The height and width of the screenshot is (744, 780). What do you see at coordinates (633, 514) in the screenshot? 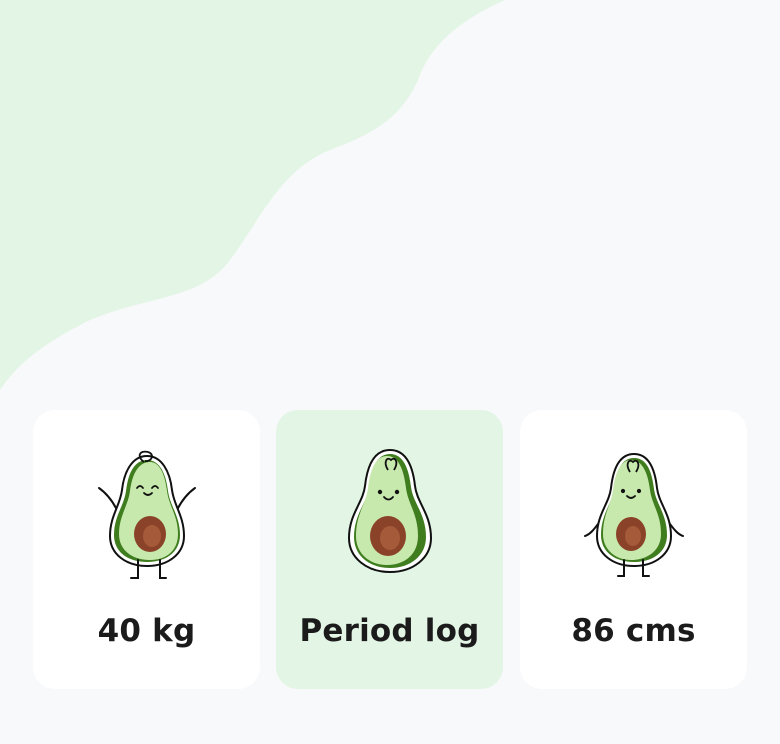
I see `avocado-standing-icon` at bounding box center [633, 514].